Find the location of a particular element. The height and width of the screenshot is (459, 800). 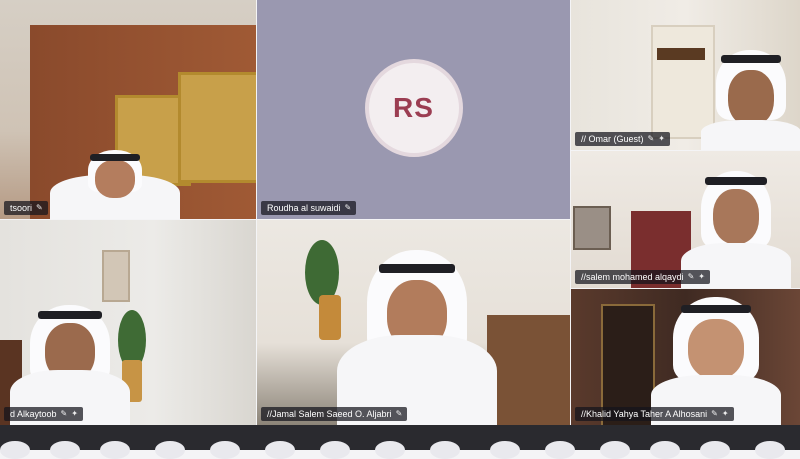

books is located at coordinates (681, 54).